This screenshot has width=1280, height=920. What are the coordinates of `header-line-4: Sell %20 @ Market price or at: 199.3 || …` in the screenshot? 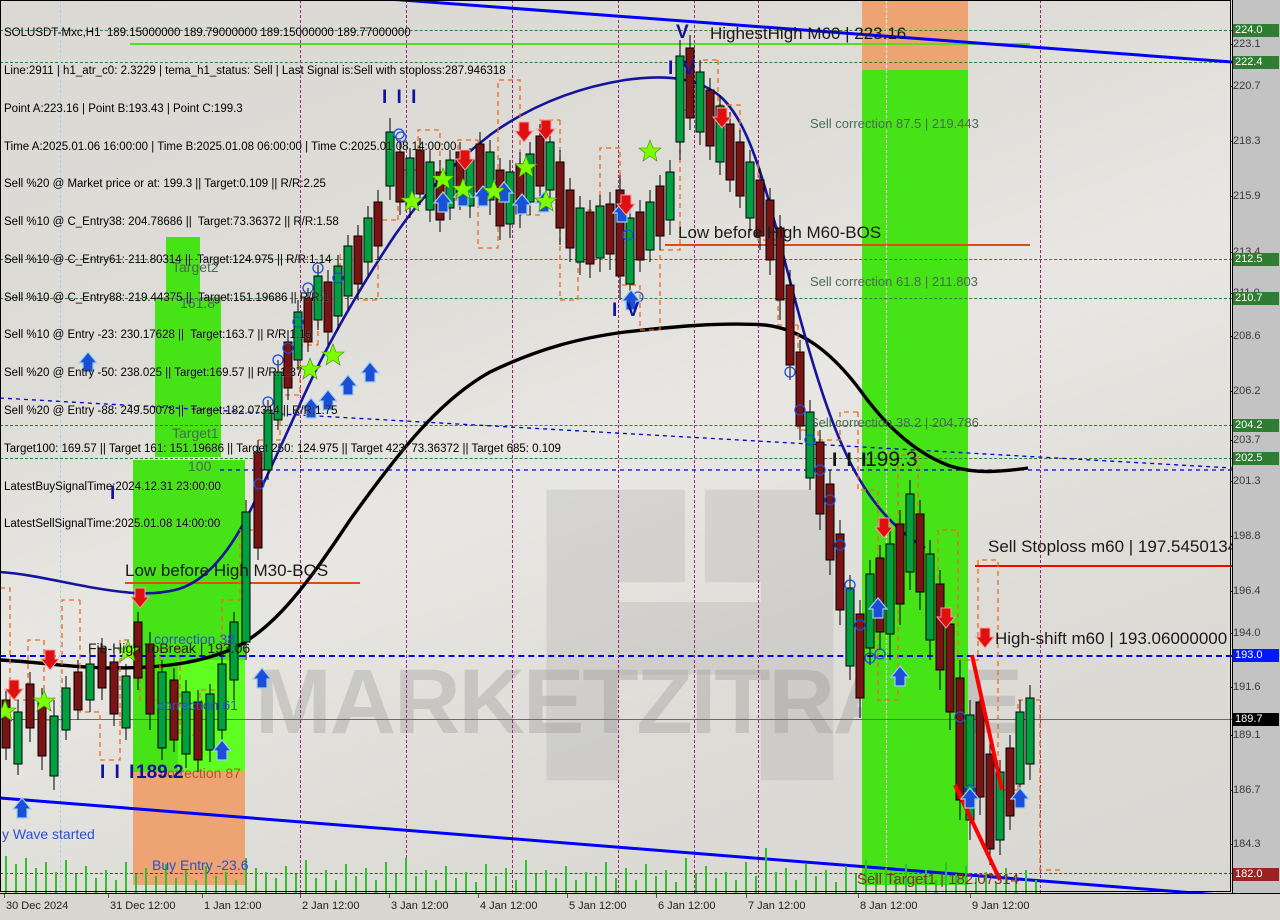 It's located at (165, 184).